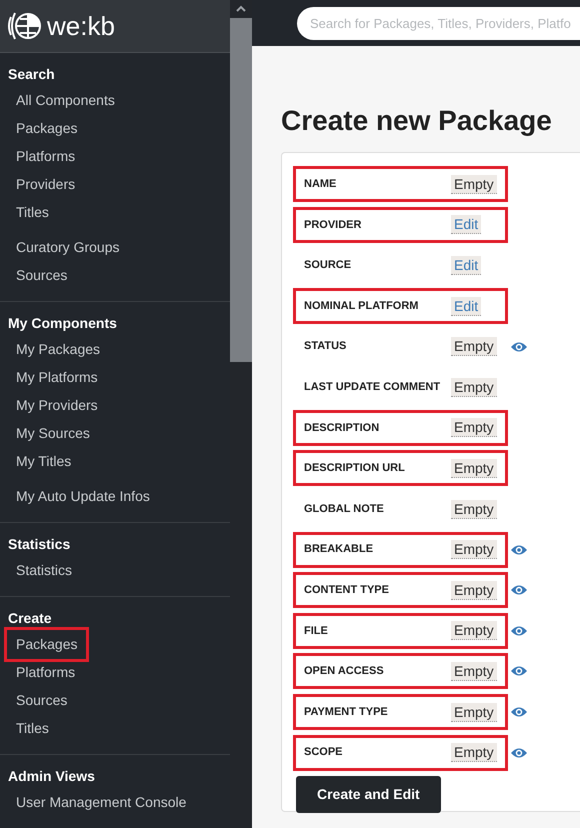 The width and height of the screenshot is (580, 828). What do you see at coordinates (344, 672) in the screenshot?
I see `field-label: OPEN ACCESS` at bounding box center [344, 672].